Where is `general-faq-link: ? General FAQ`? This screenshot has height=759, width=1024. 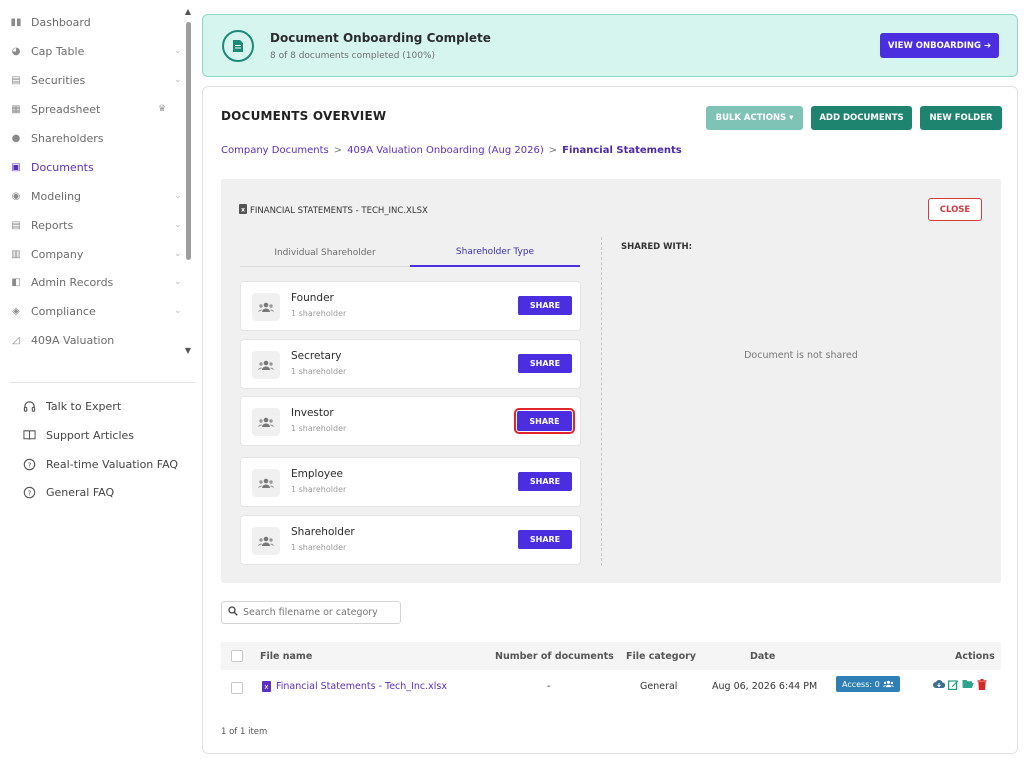 general-faq-link: ? General FAQ is located at coordinates (68, 492).